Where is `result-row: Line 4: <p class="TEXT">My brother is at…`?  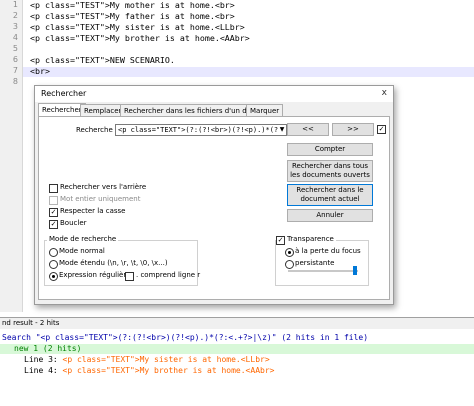
result-row: Line 4: <p class="TEXT">My brother is at… is located at coordinates (149, 370).